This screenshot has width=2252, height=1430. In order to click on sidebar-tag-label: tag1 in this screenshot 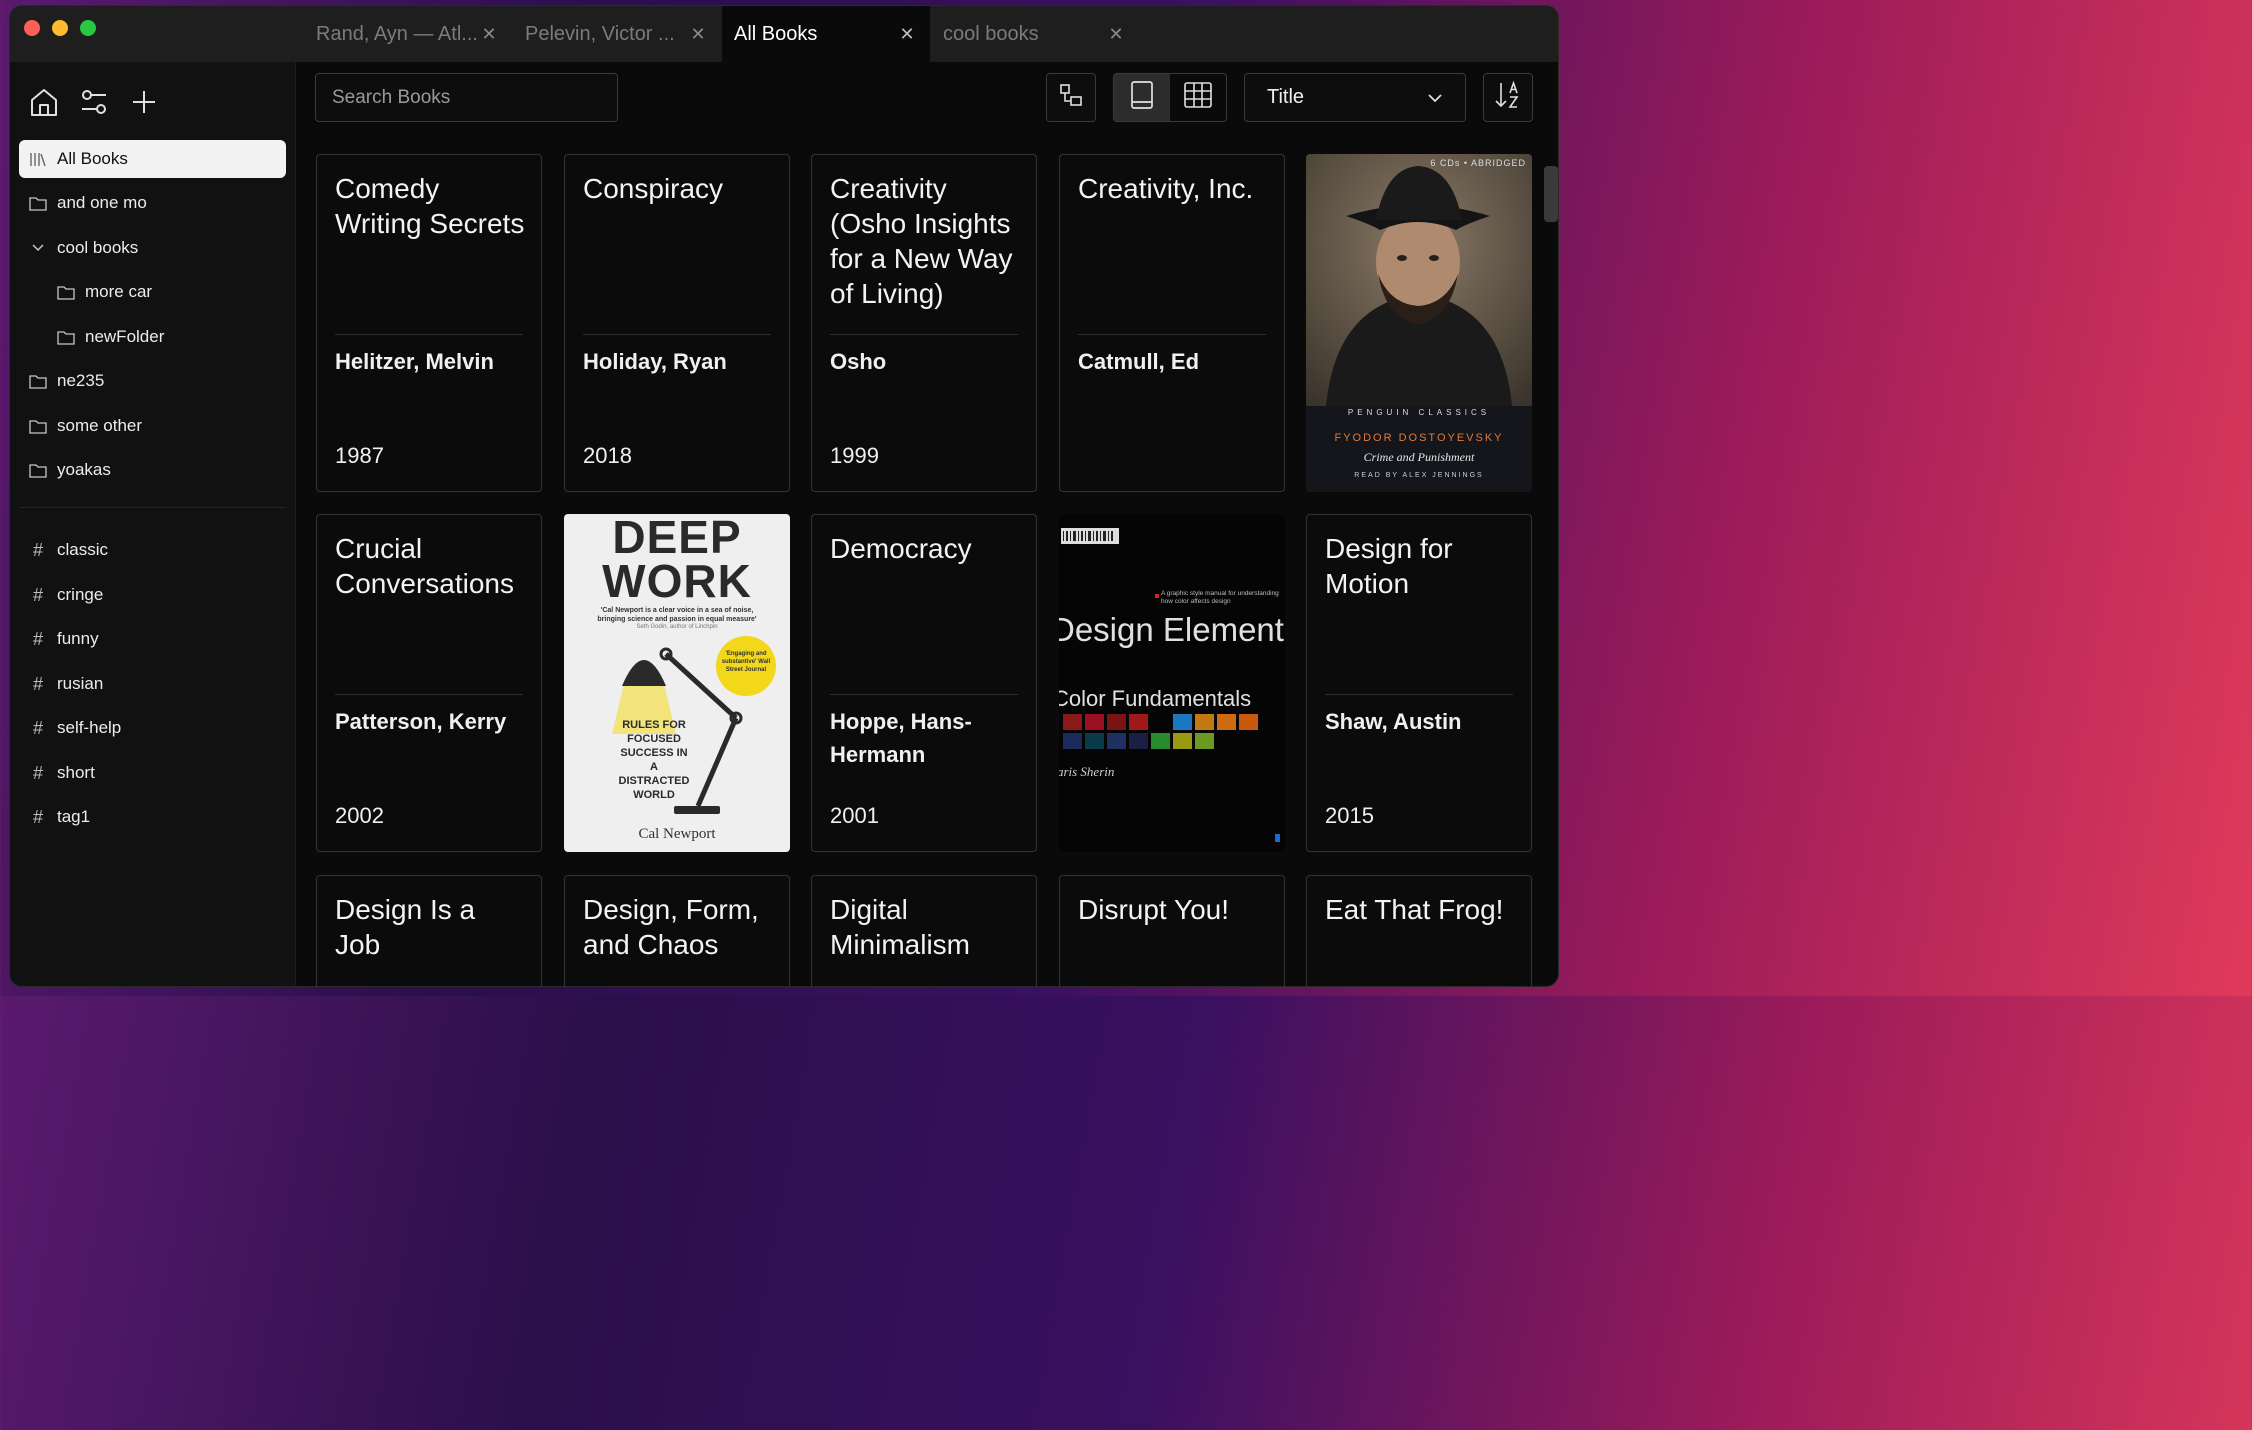, I will do `click(74, 816)`.